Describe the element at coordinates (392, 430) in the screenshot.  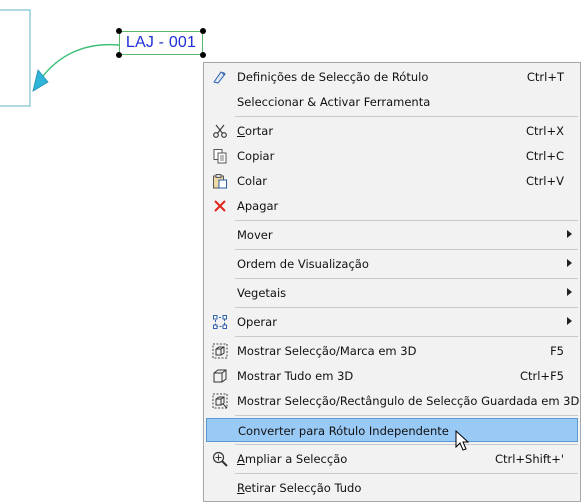
I see `menu-item-convert-independent-label: Converter para Rótulo Independente` at that location.